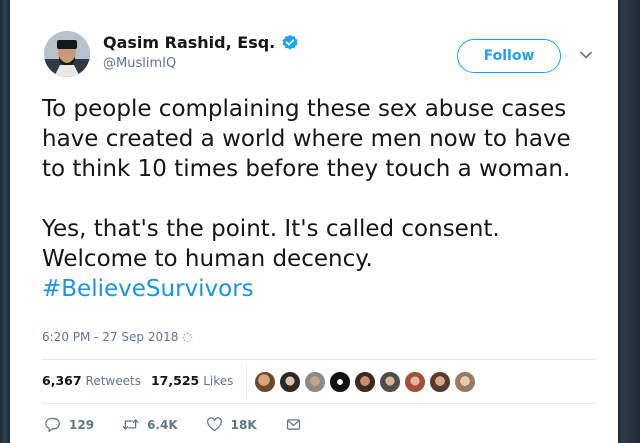 The height and width of the screenshot is (443, 640). Describe the element at coordinates (189, 42) in the screenshot. I see `author-name-text: Qasim Rashid, Esq.` at that location.